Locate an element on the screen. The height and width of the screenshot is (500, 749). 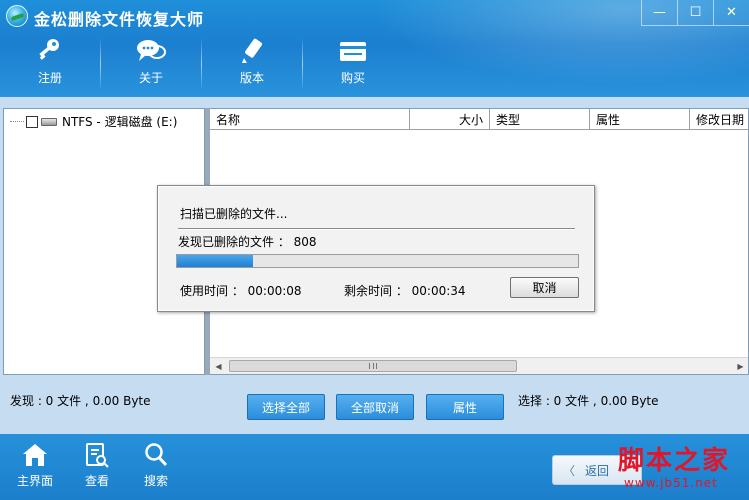
toolbar: 注册 关于 版本 购买 is located at coordinates (201, 64).